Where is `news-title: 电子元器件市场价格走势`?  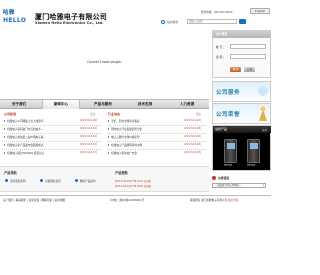
news-title: 电子元器件市场价格走势 is located at coordinates (125, 137).